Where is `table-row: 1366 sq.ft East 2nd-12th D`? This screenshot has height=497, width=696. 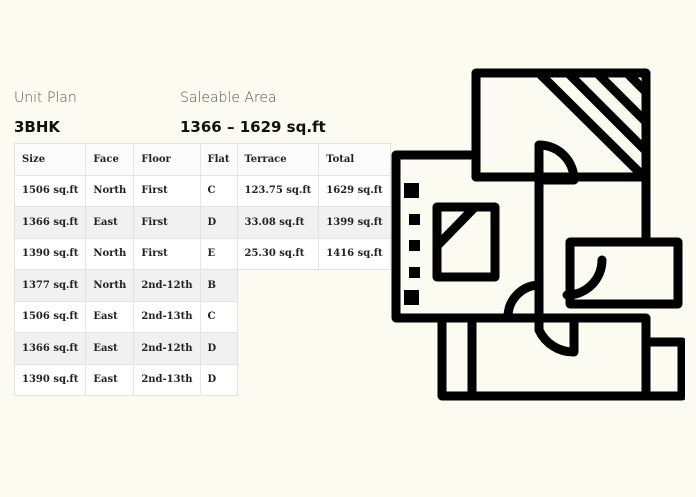
table-row: 1366 sq.ft East 2nd-12th D is located at coordinates (202, 348).